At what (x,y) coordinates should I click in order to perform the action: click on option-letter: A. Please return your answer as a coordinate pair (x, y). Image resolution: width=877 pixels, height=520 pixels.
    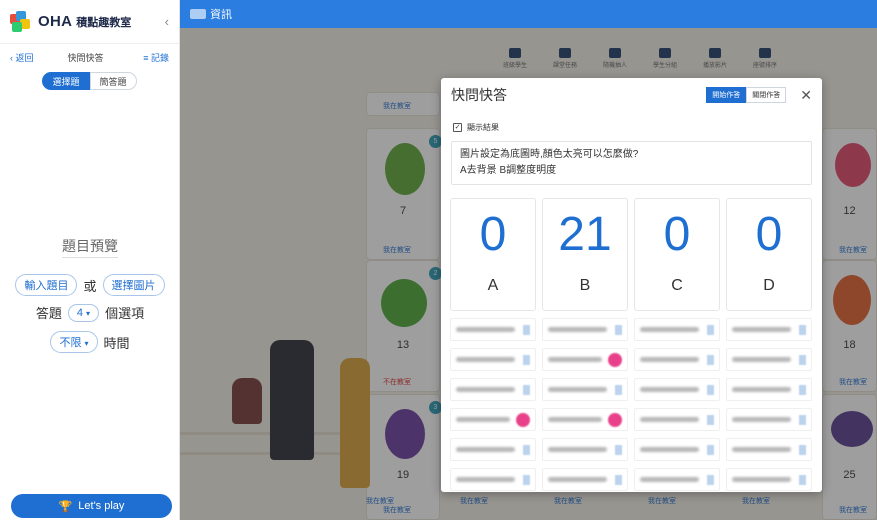
    Looking at the image, I should click on (493, 285).